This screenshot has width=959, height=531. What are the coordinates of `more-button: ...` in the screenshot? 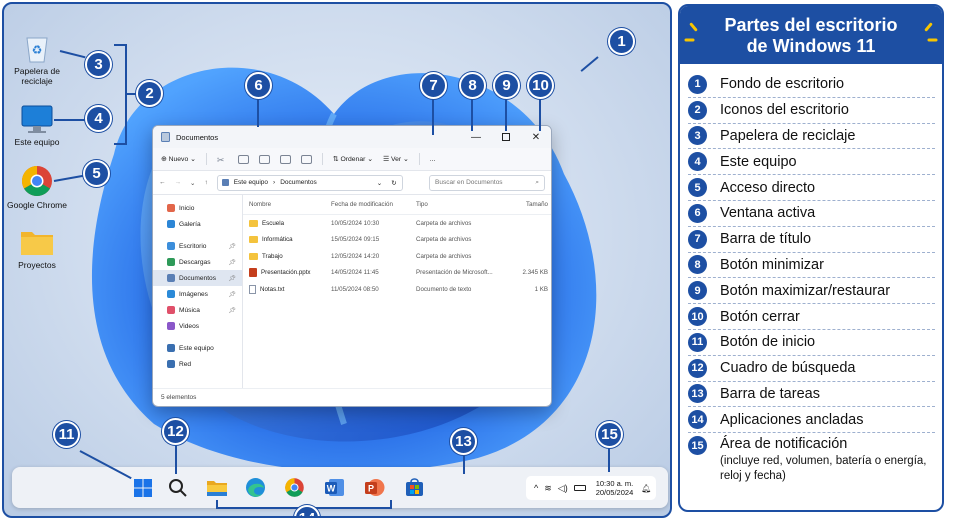 It's located at (433, 159).